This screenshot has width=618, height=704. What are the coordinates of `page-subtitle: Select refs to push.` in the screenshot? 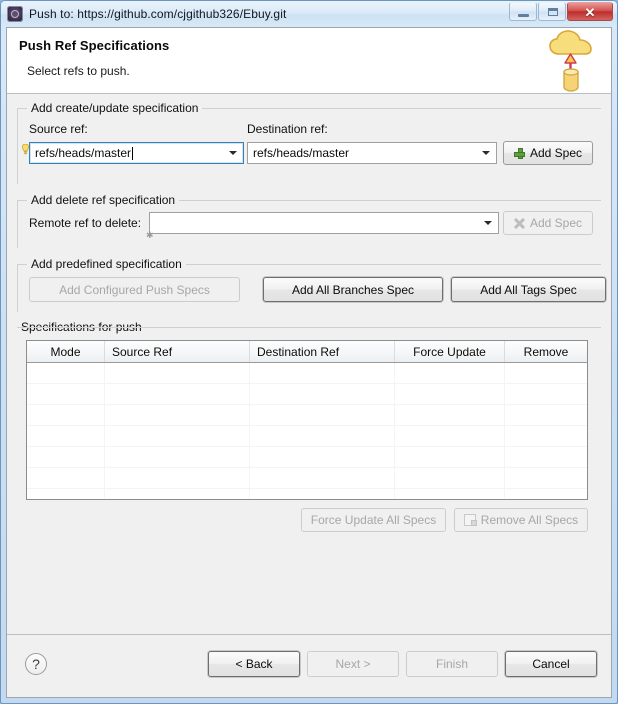 It's located at (78, 71).